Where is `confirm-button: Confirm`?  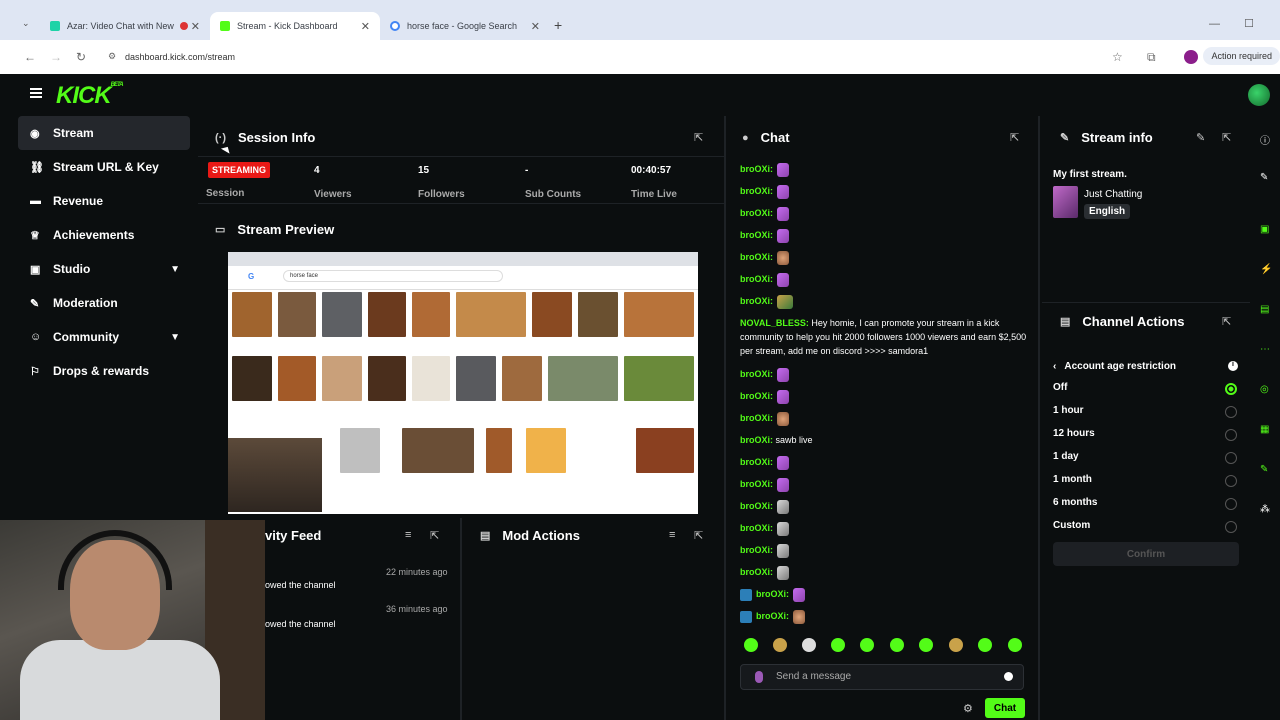 confirm-button: Confirm is located at coordinates (1146, 554).